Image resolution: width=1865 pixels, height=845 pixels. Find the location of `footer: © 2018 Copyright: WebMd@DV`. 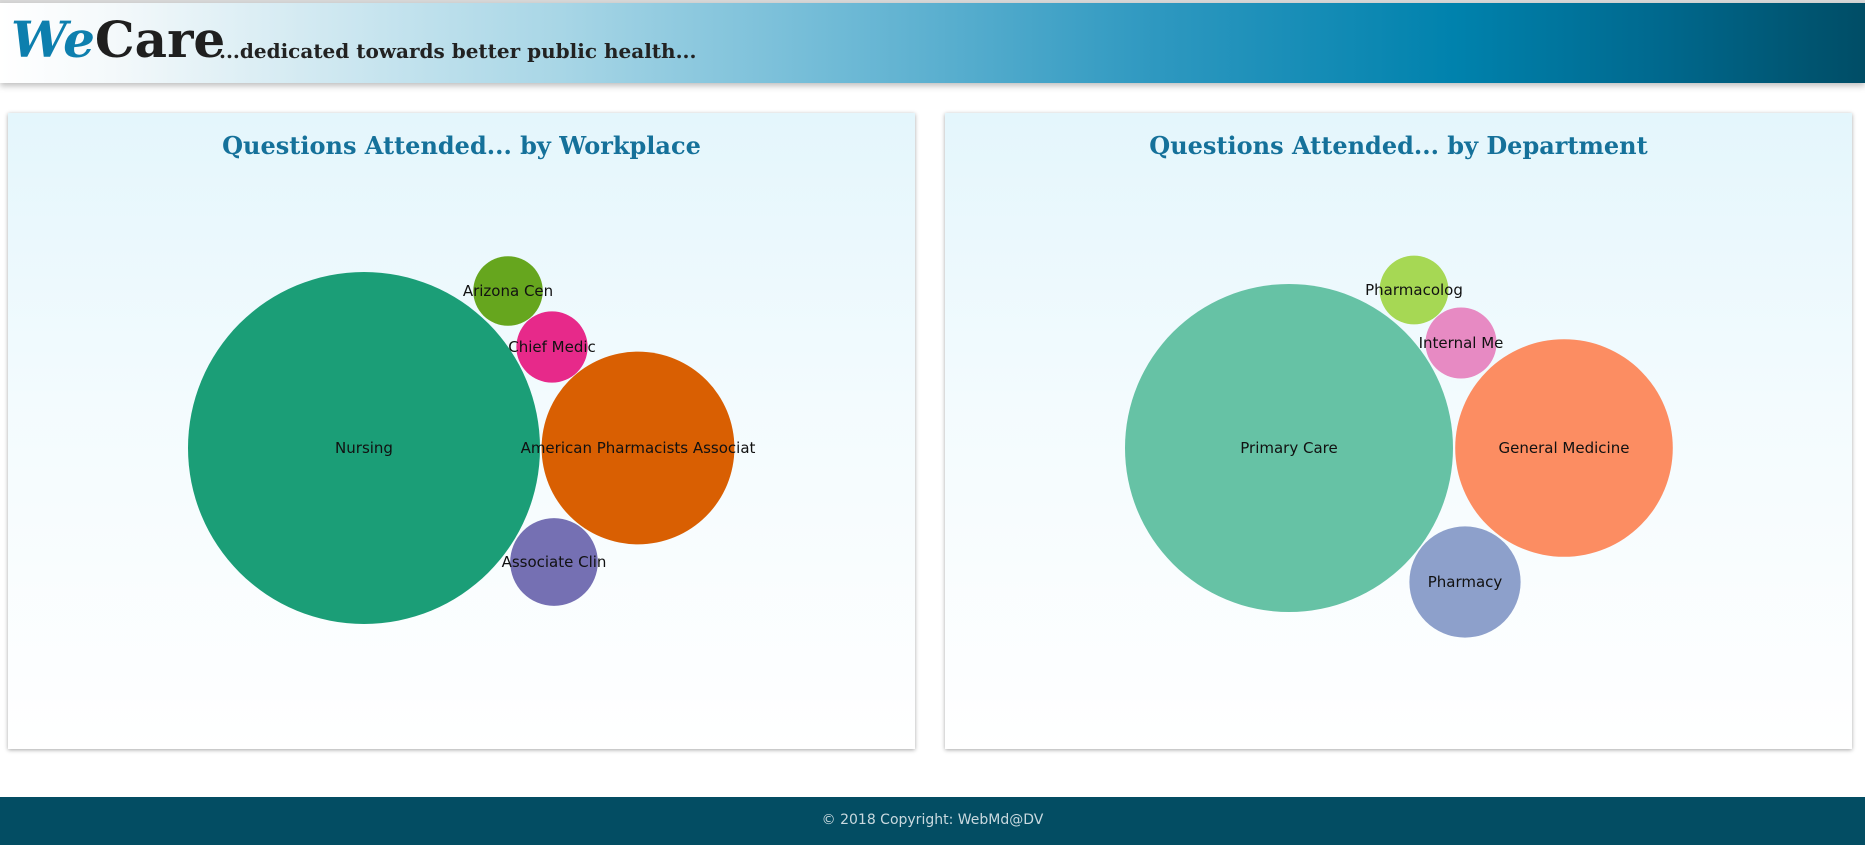

footer: © 2018 Copyright: WebMd@DV is located at coordinates (932, 821).